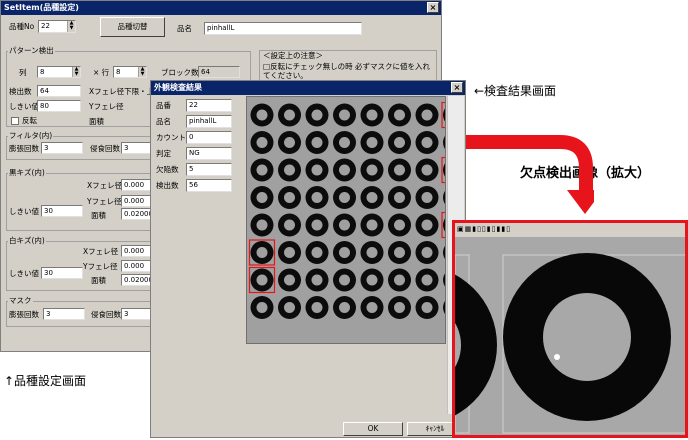 Image resolution: width=688 pixels, height=440 pixels. What do you see at coordinates (433, 7) in the screenshot?
I see `settem-close-button: ×` at bounding box center [433, 7].